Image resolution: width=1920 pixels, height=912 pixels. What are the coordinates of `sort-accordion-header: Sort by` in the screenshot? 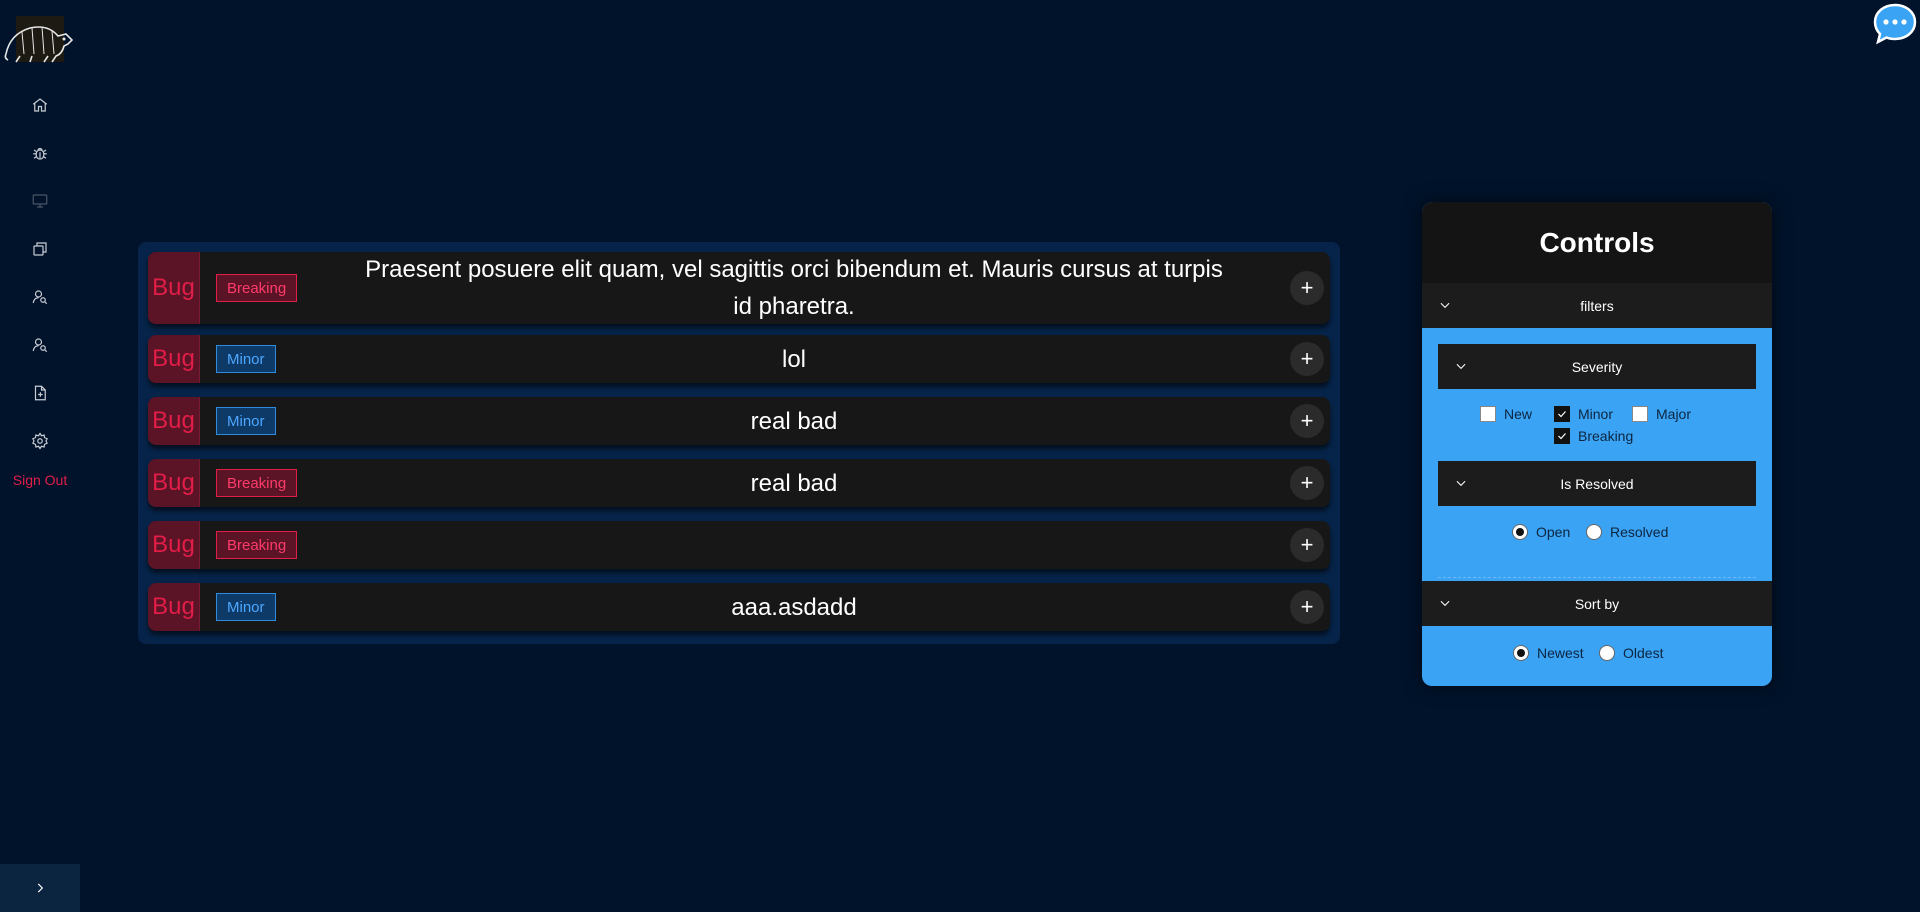 It's located at (1597, 603).